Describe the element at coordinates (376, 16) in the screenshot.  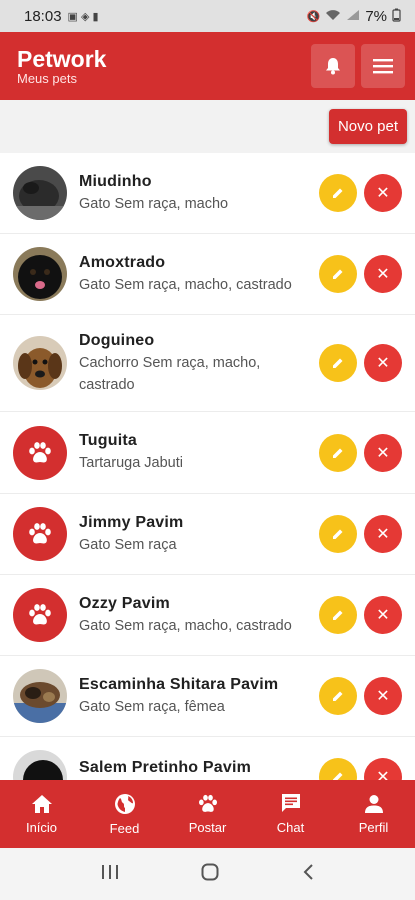
I see `battery-percent: 7%` at that location.